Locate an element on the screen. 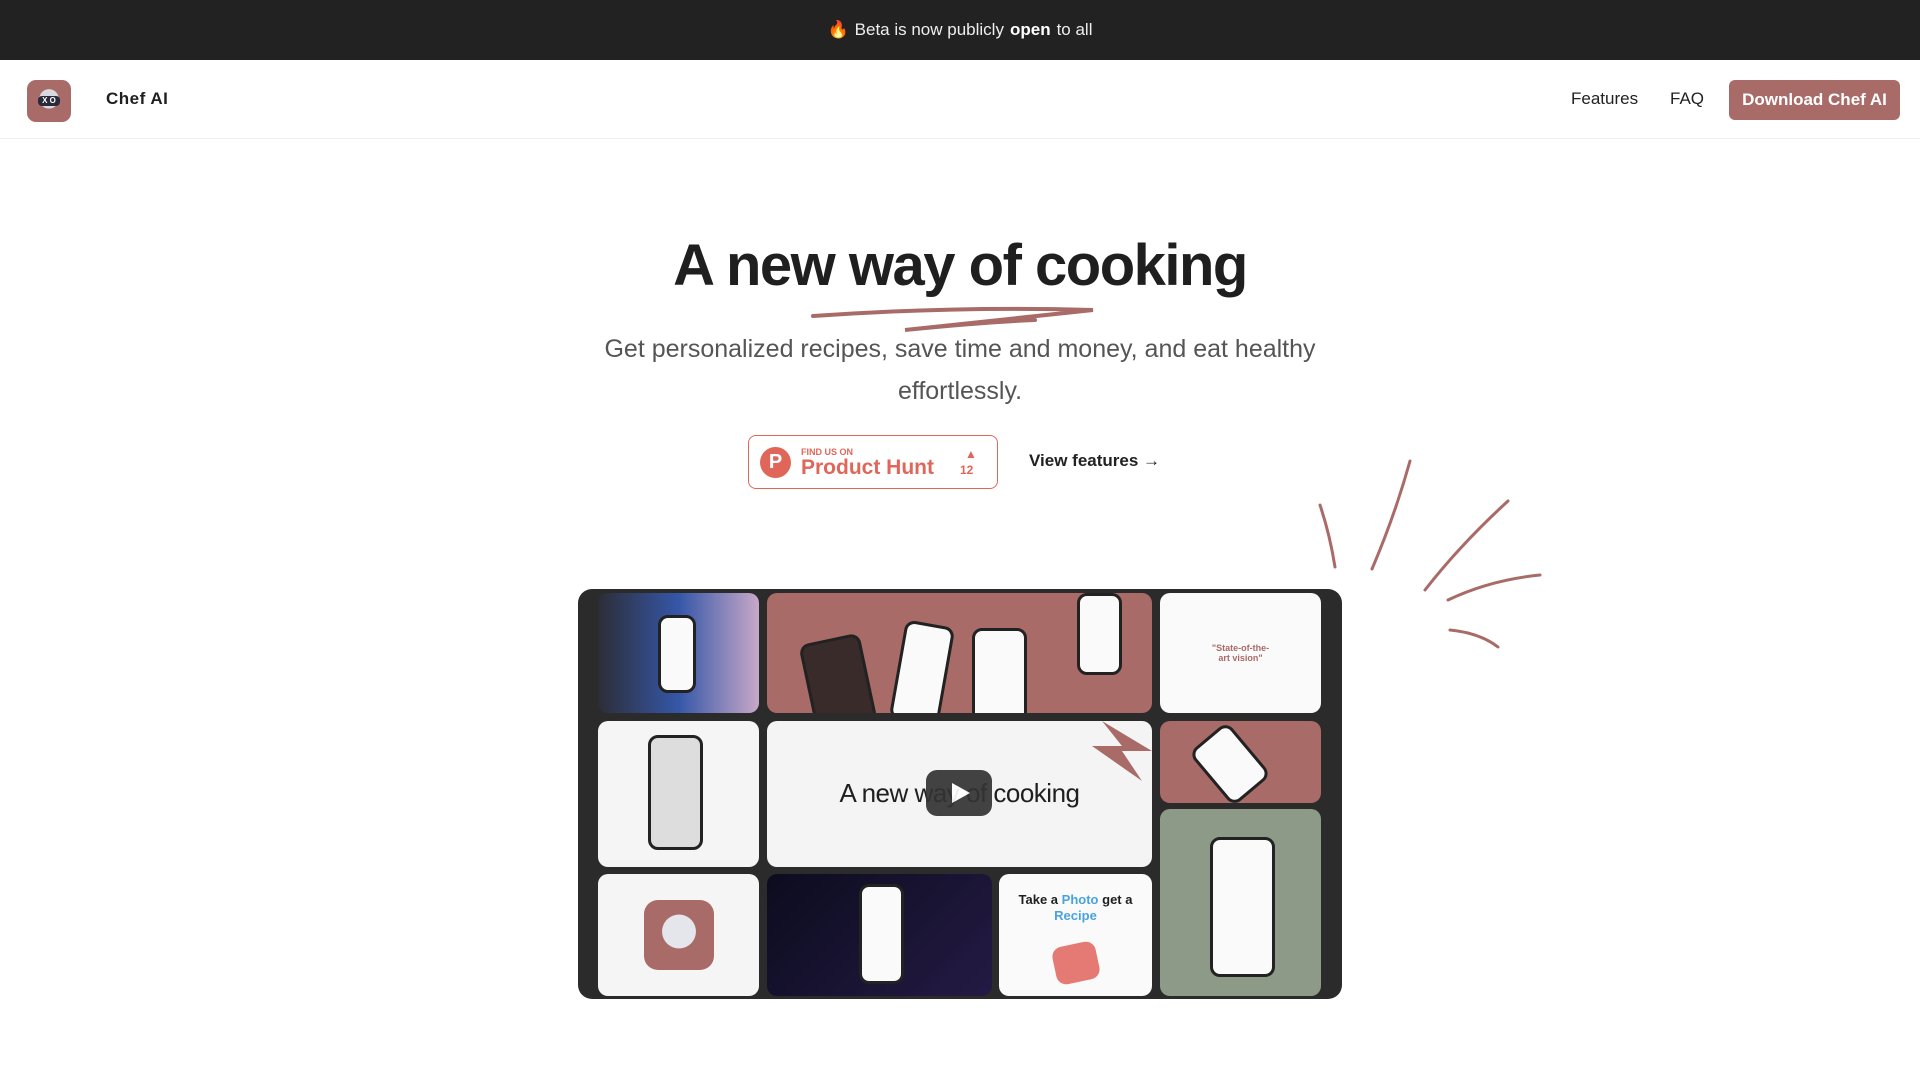  fire-icon: 🔥 is located at coordinates (838, 29).